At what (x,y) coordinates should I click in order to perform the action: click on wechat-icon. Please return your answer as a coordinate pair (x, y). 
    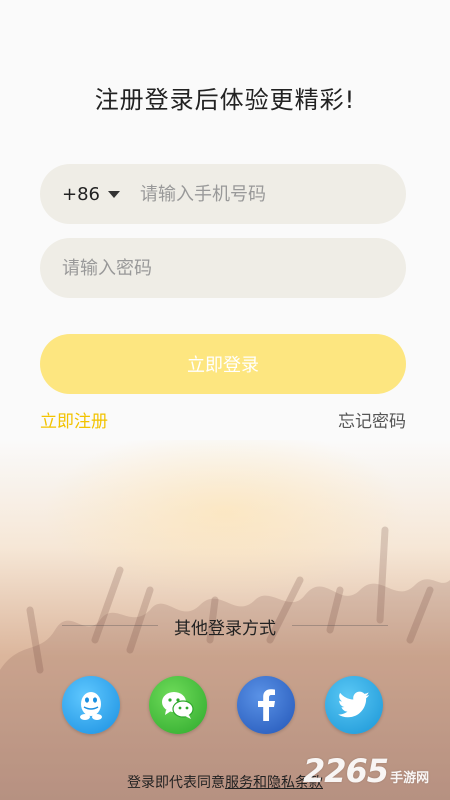
    Looking at the image, I should click on (178, 705).